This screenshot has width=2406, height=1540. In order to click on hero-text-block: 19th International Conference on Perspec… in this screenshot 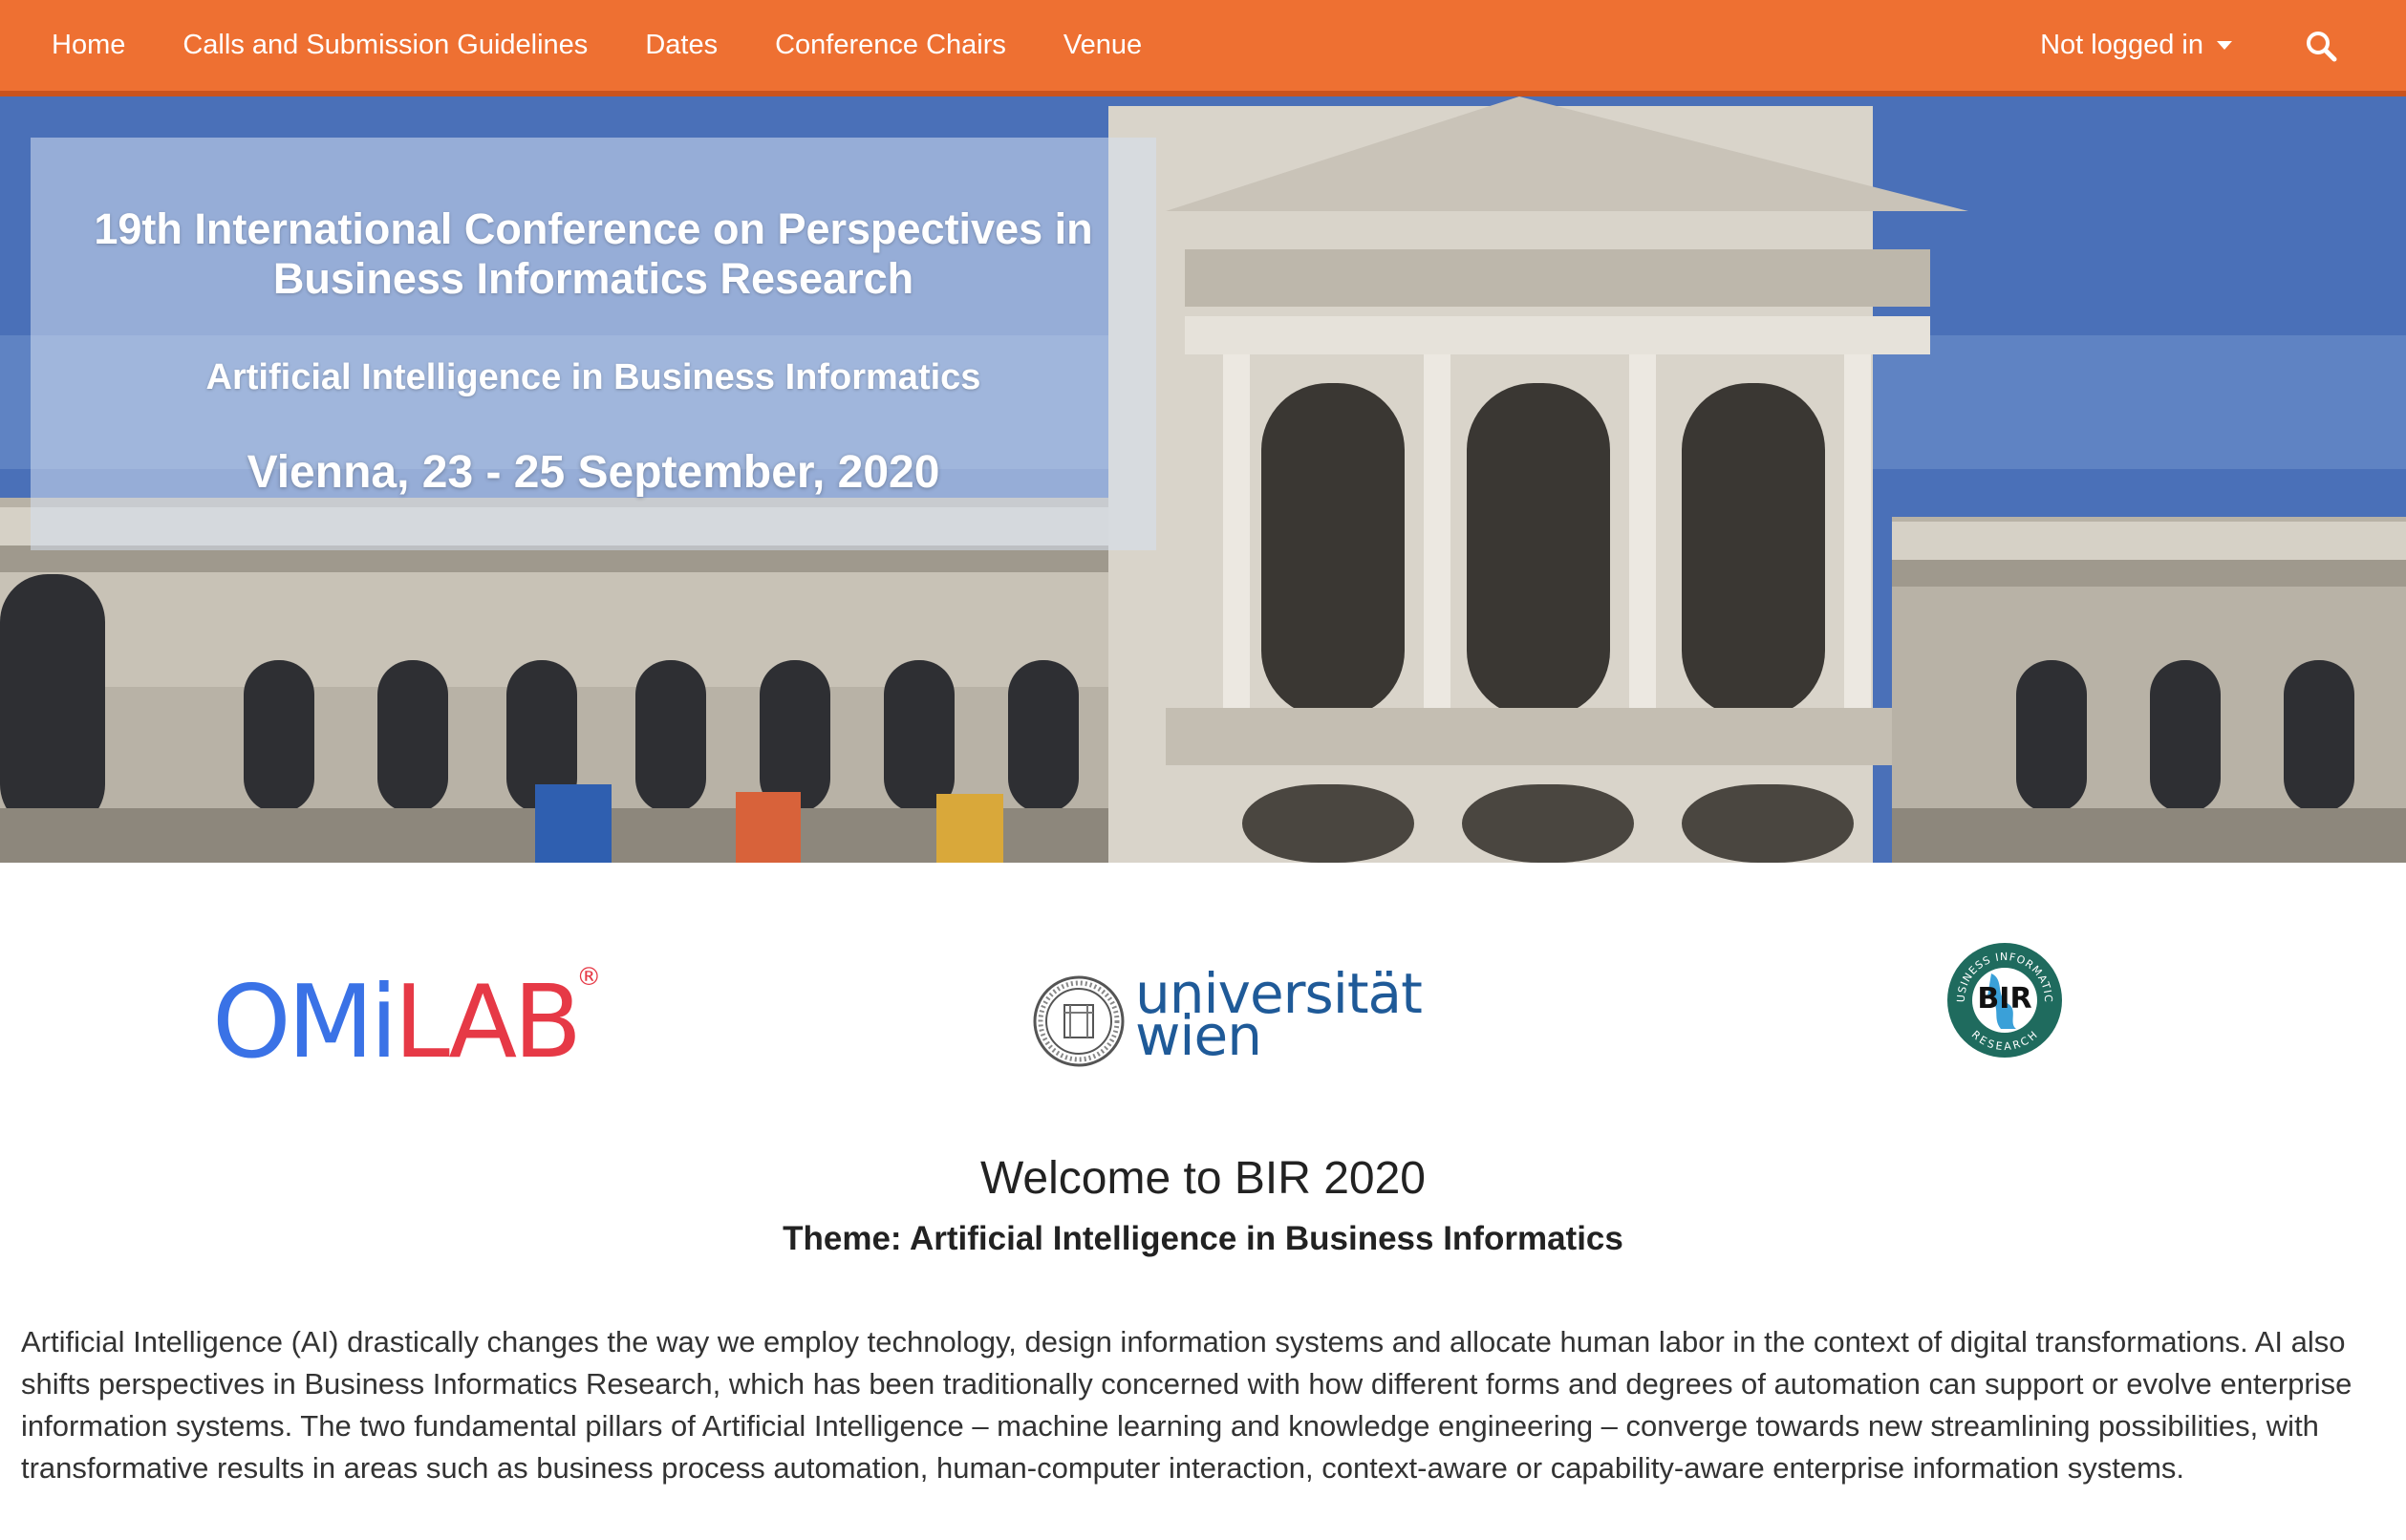, I will do `click(593, 318)`.